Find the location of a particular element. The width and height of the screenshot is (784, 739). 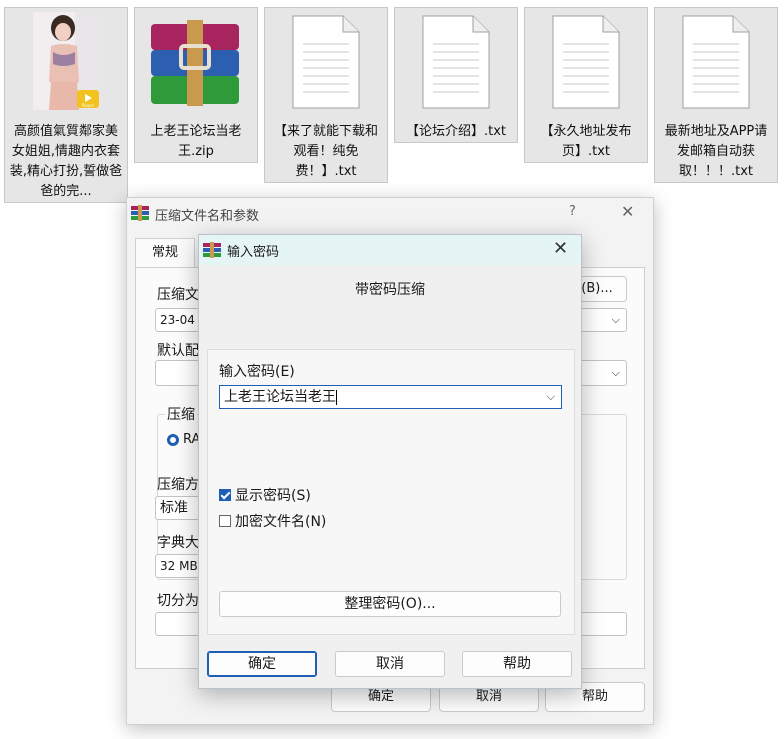

dialog-title: 压缩文件名和参数 is located at coordinates (207, 216).